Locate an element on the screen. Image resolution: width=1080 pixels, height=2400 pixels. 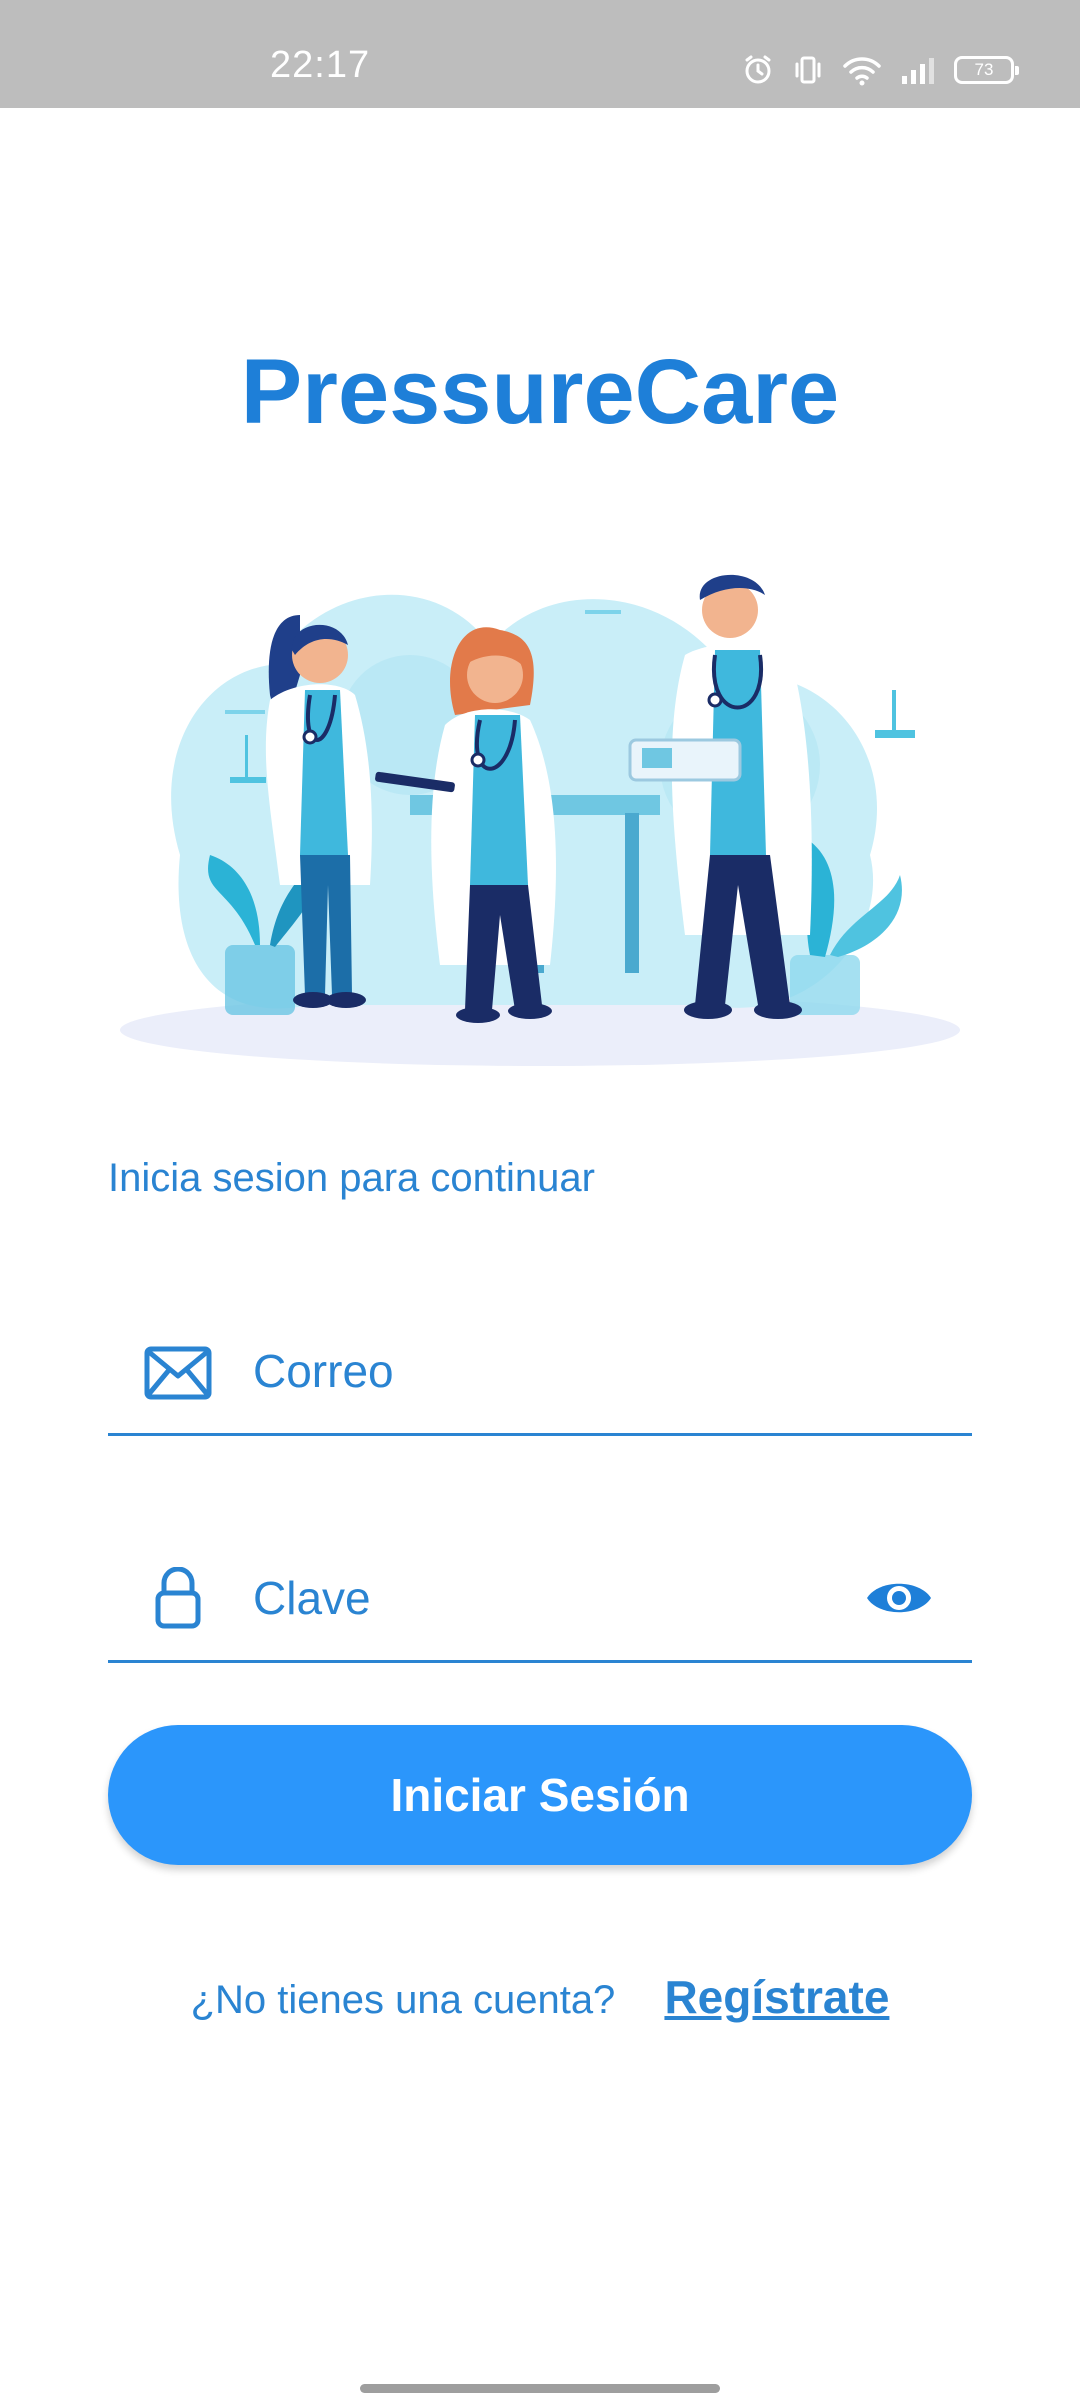
login-subtitle: Inicia sesion para continuar is located at coordinates (351, 1178).